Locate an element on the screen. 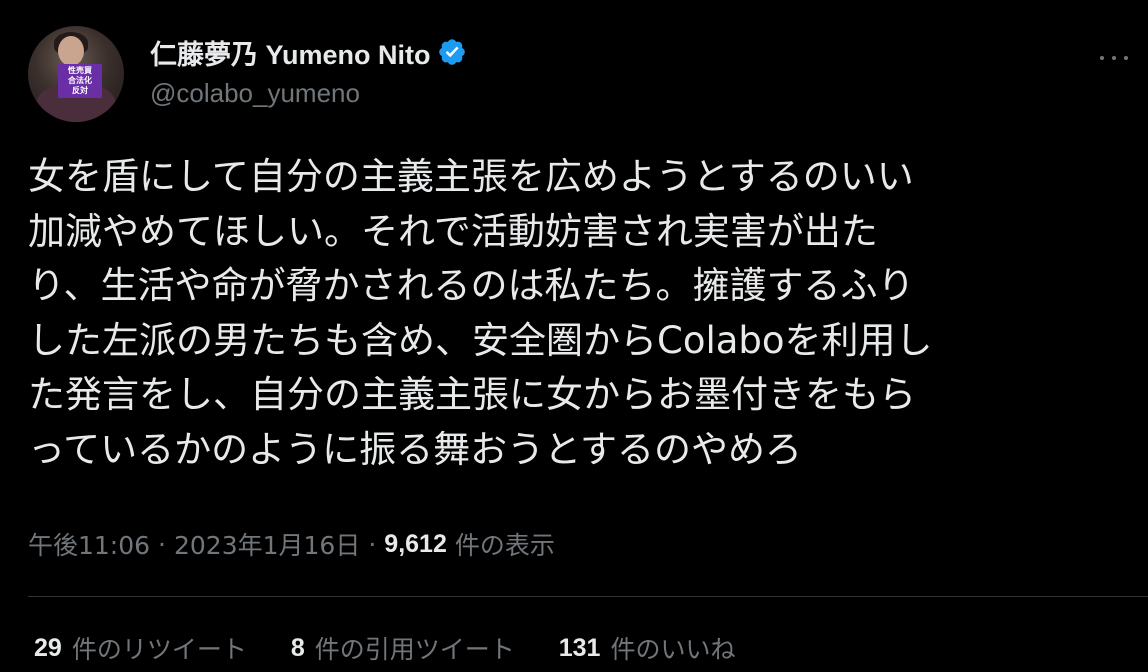 The width and height of the screenshot is (1148, 672). retweets-stat: 29 件のリツイート is located at coordinates (140, 648).